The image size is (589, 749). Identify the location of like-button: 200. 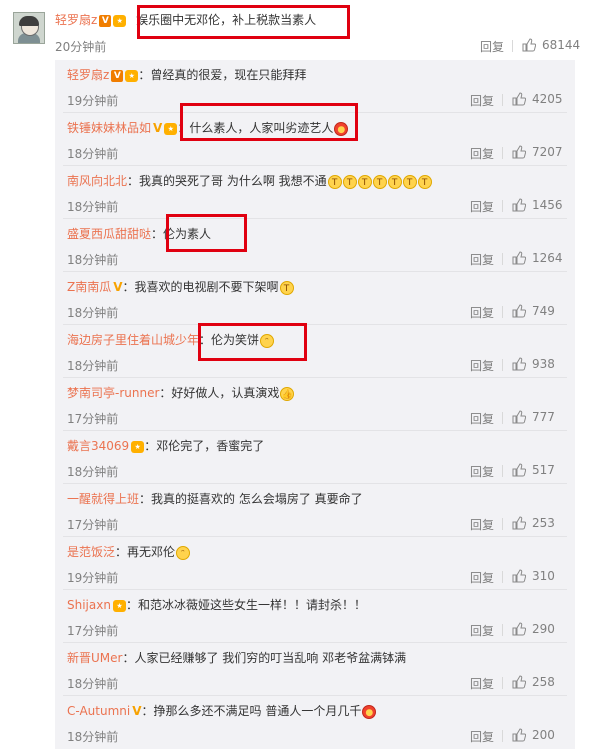
(533, 735).